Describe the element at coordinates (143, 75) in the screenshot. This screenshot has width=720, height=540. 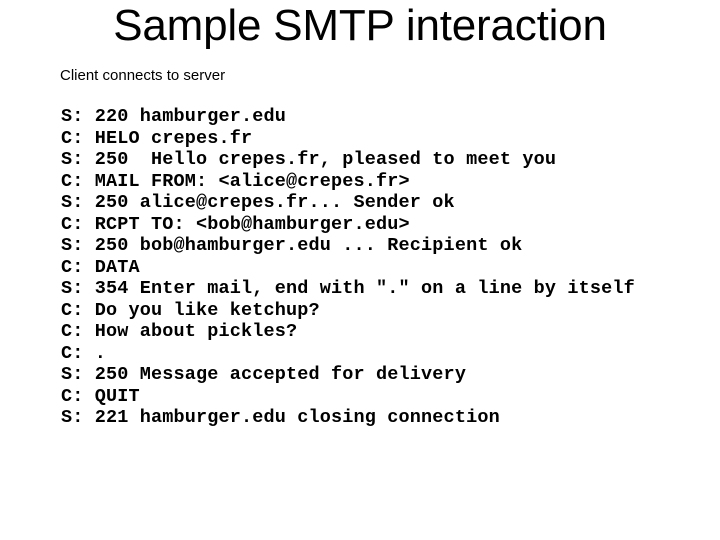
I see `slide-subtitle: Client connects to server` at that location.